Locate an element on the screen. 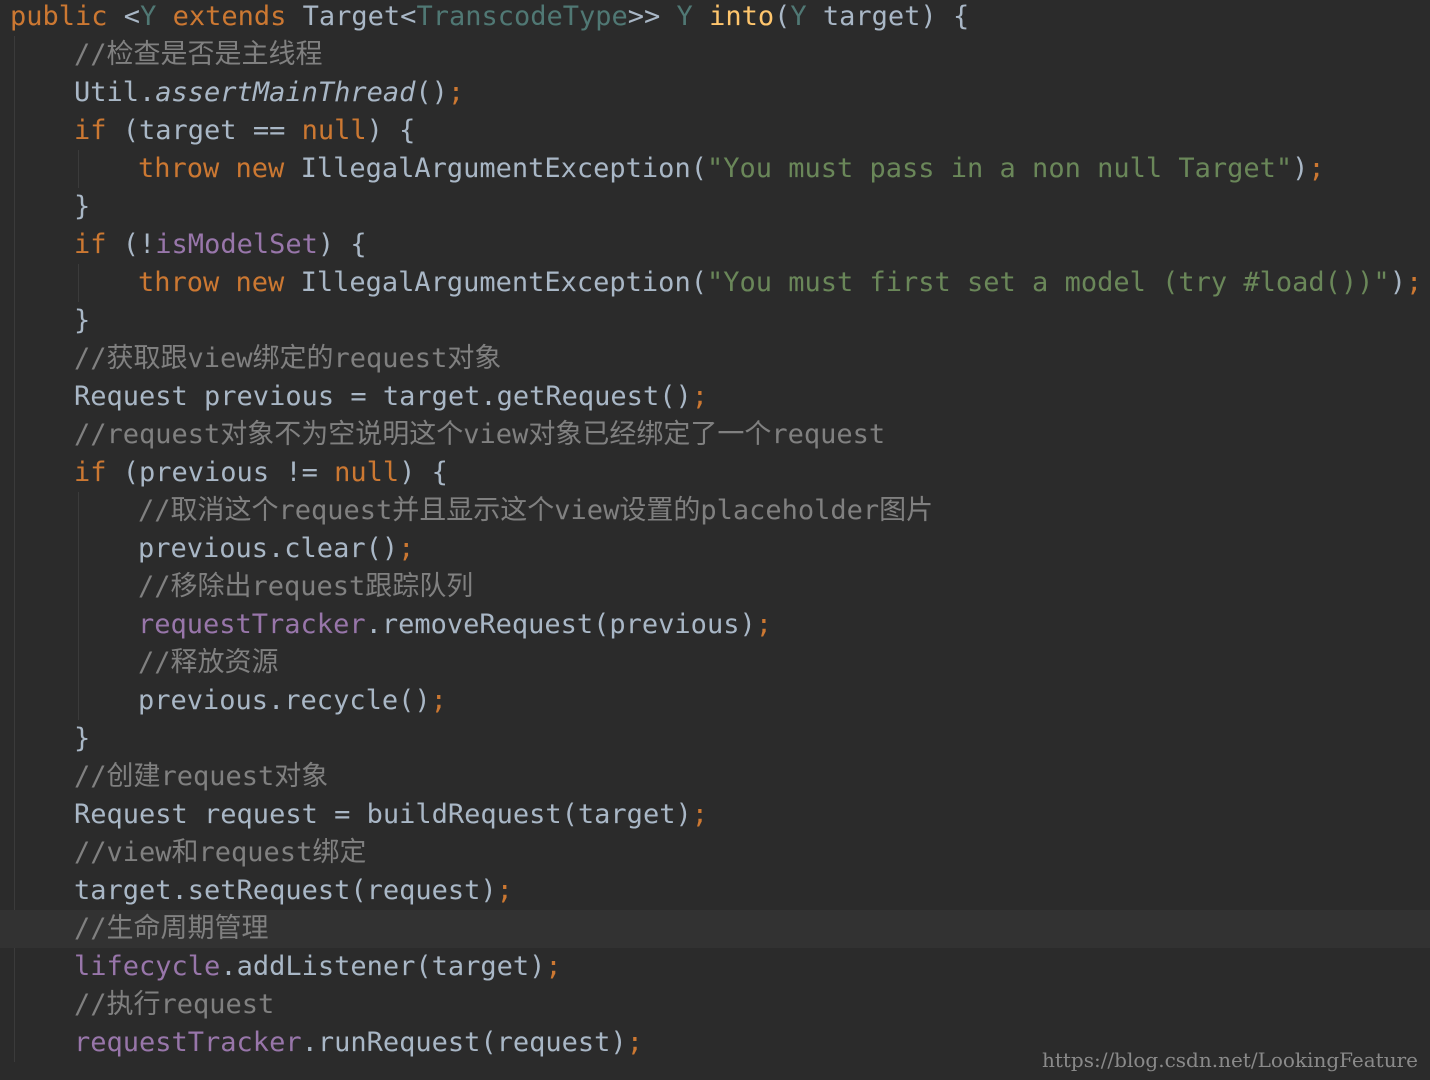 Image resolution: width=1430 pixels, height=1080 pixels. code-line-current: //生命周期管理 is located at coordinates (715, 929).